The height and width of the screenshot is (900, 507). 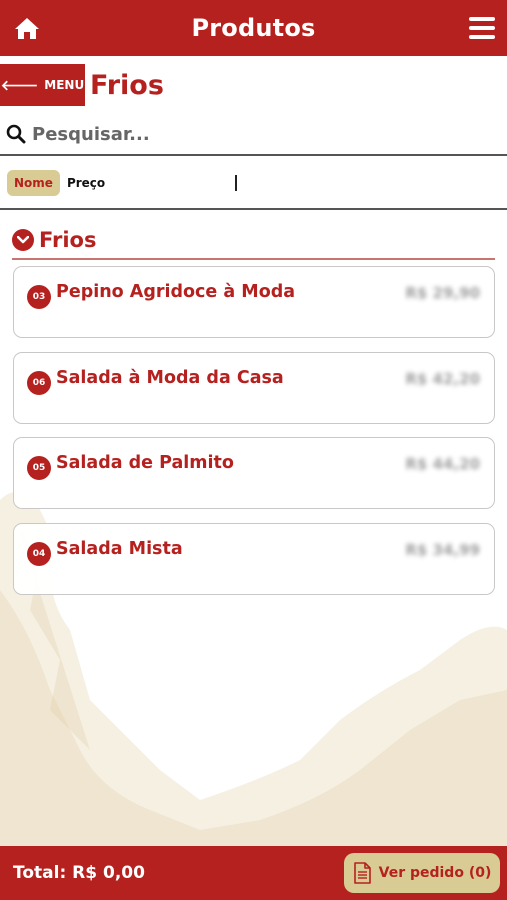 What do you see at coordinates (482, 19) in the screenshot?
I see `hamburger-icon` at bounding box center [482, 19].